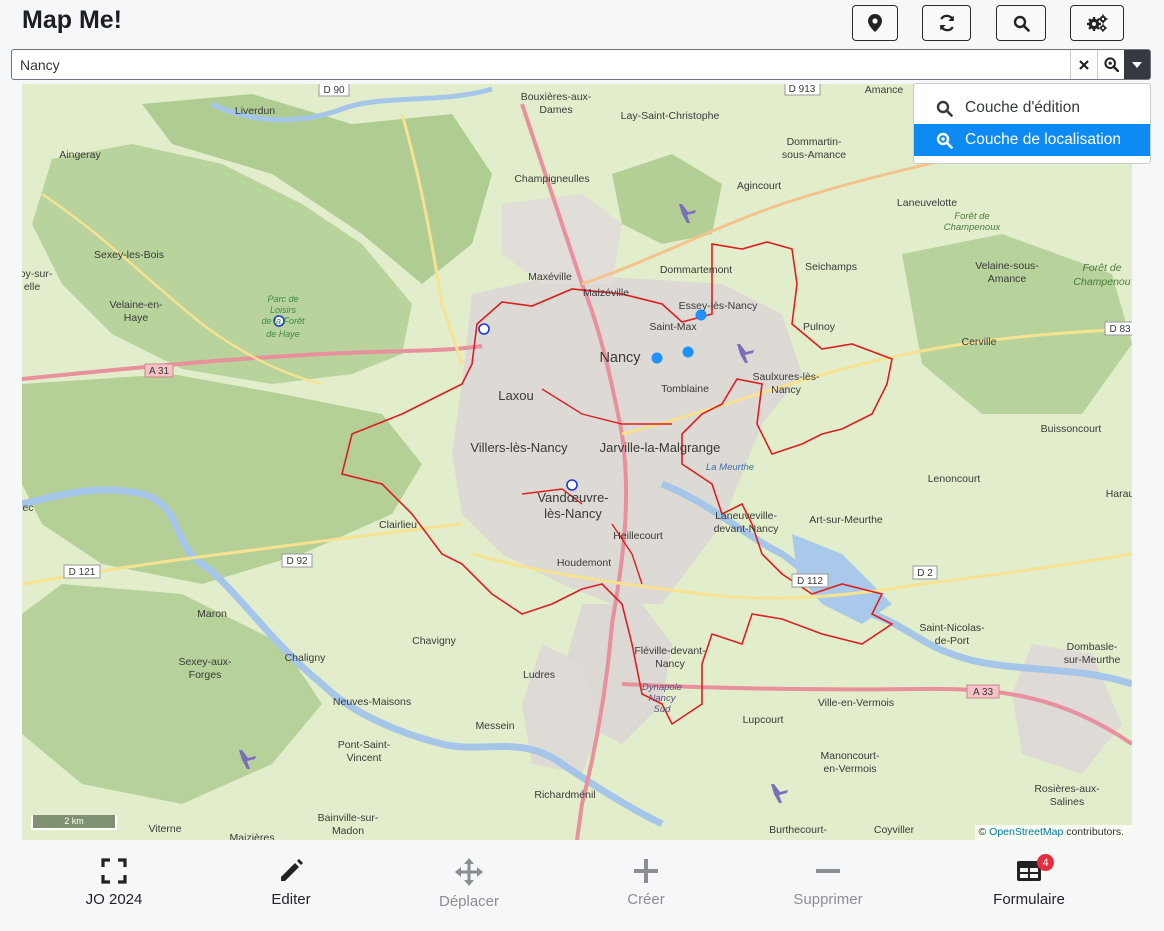 The image size is (1164, 931). What do you see at coordinates (364, 758) in the screenshot?
I see `place-label: Vincent` at bounding box center [364, 758].